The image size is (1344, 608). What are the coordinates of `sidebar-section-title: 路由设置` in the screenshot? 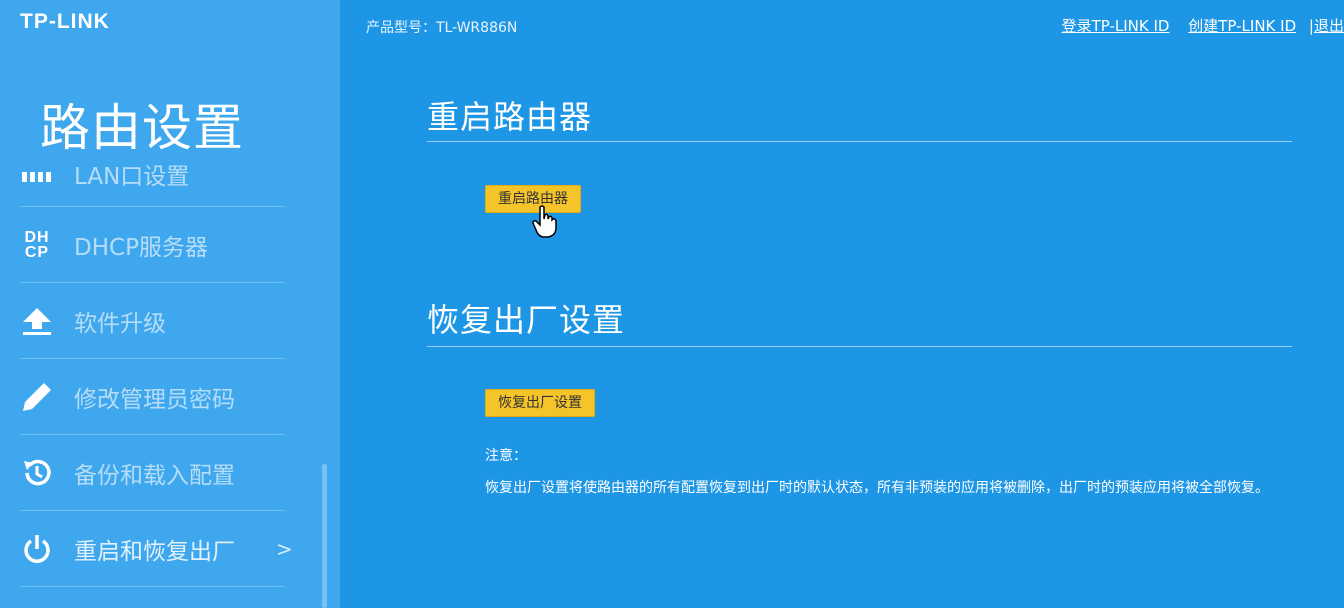 It's located at (142, 128).